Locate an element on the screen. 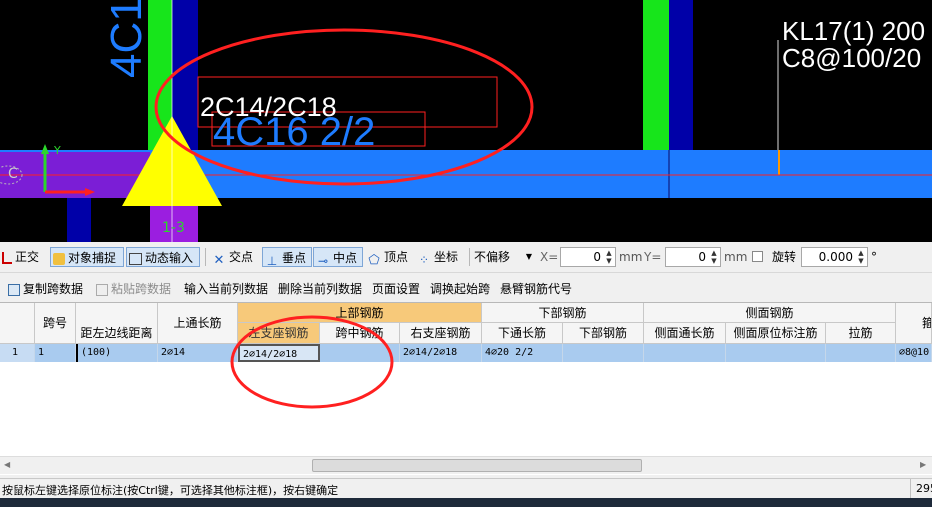 The image size is (932, 507). horizontal-scrollbar: ◀ ▶ is located at coordinates (466, 465).